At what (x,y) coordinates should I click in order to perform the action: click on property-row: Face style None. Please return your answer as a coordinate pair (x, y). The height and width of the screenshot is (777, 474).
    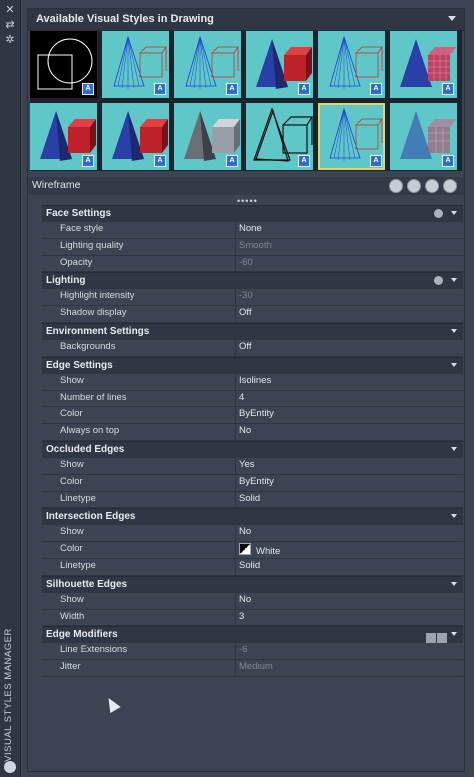
    Looking at the image, I should click on (252, 230).